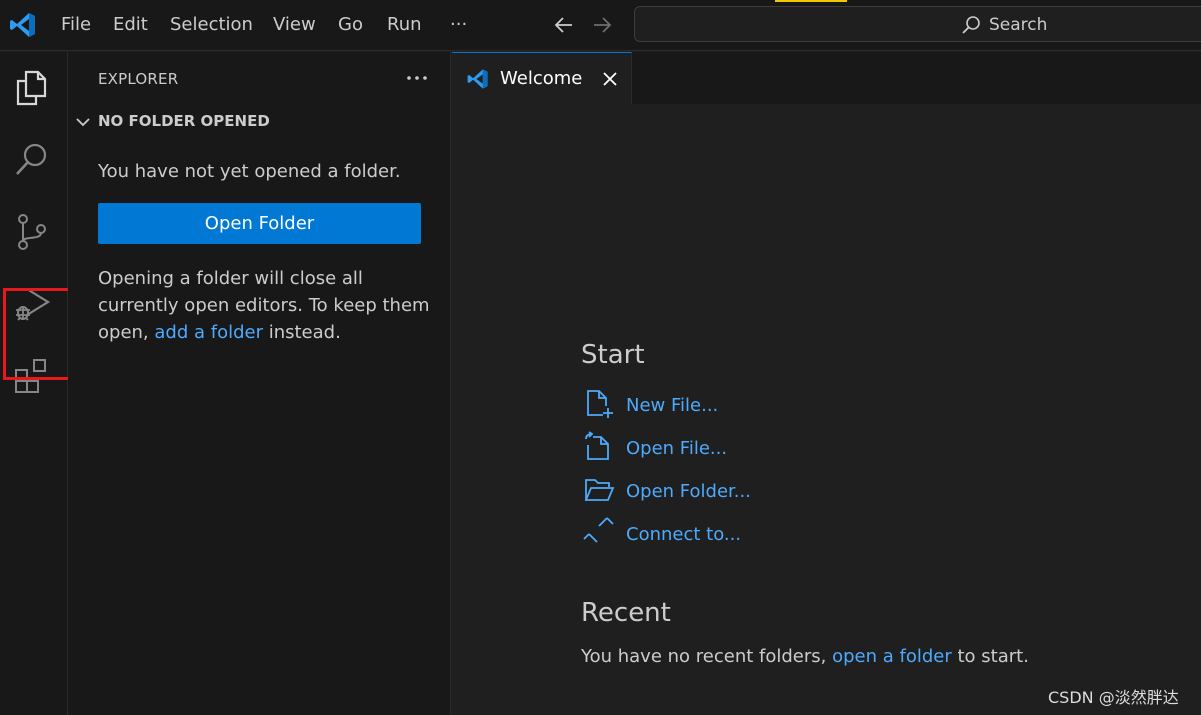 This screenshot has width=1201, height=715. I want to click on menu-edit: Edit, so click(130, 25).